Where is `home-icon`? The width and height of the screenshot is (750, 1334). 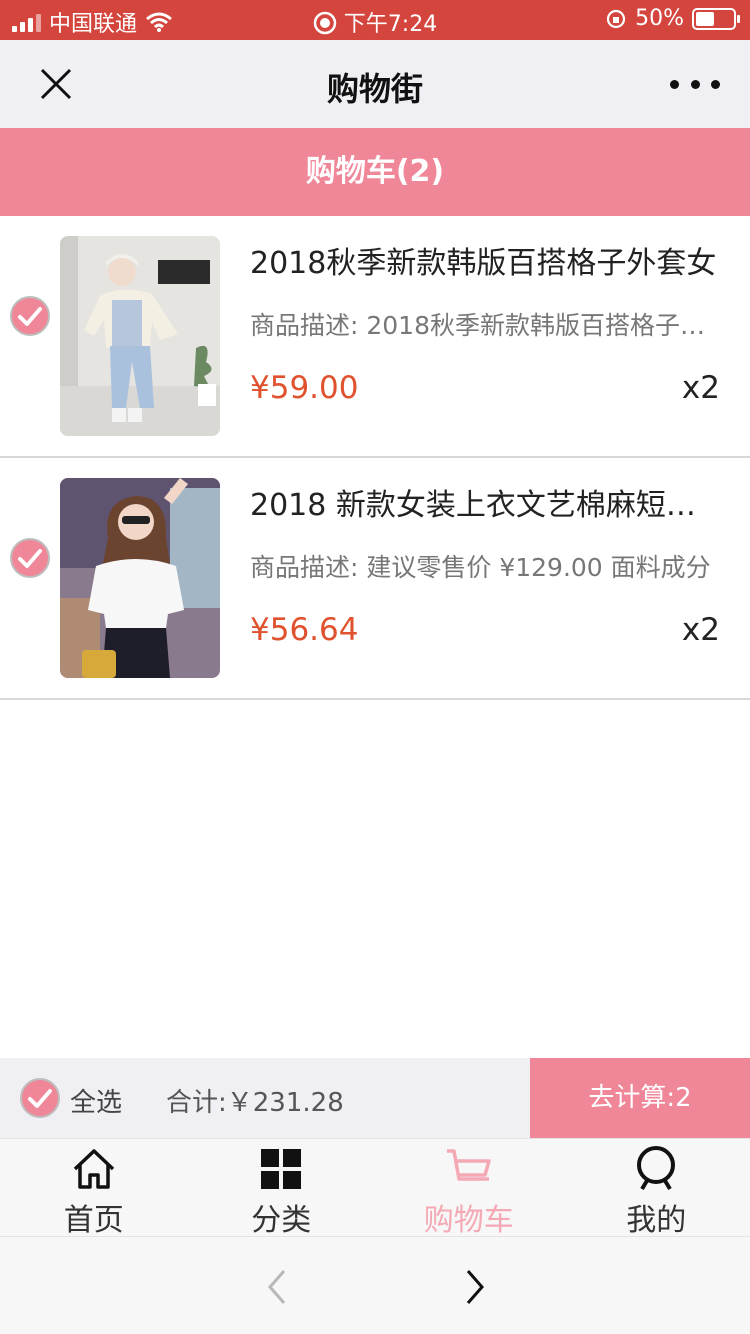
home-icon is located at coordinates (93, 1169).